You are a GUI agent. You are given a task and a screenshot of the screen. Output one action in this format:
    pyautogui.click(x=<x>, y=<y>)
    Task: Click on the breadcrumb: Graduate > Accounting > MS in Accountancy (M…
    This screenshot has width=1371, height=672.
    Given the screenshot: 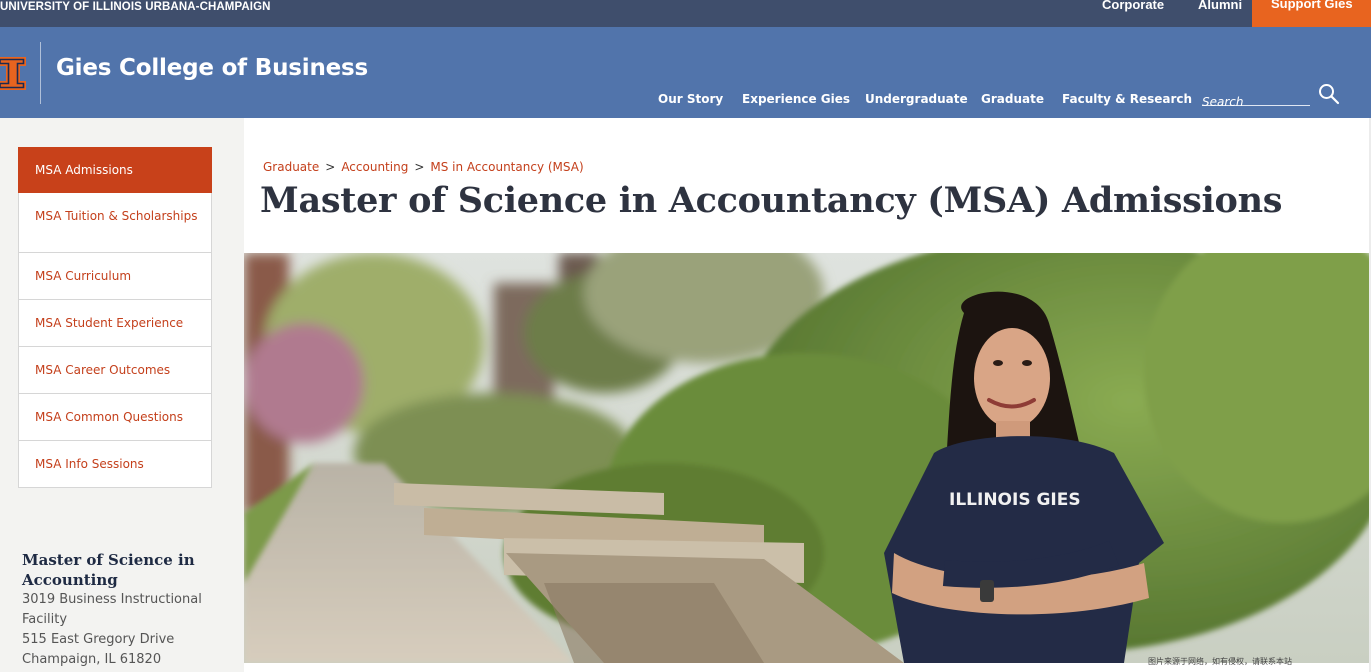 What is the action you would take?
    pyautogui.click(x=423, y=167)
    